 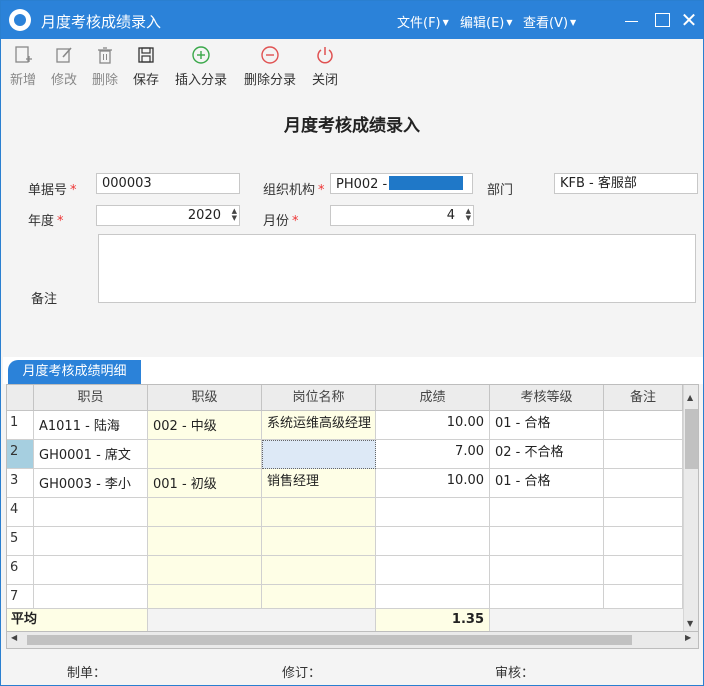 I want to click on horizontal-scrollbar: ◀ ▶, so click(x=352, y=640).